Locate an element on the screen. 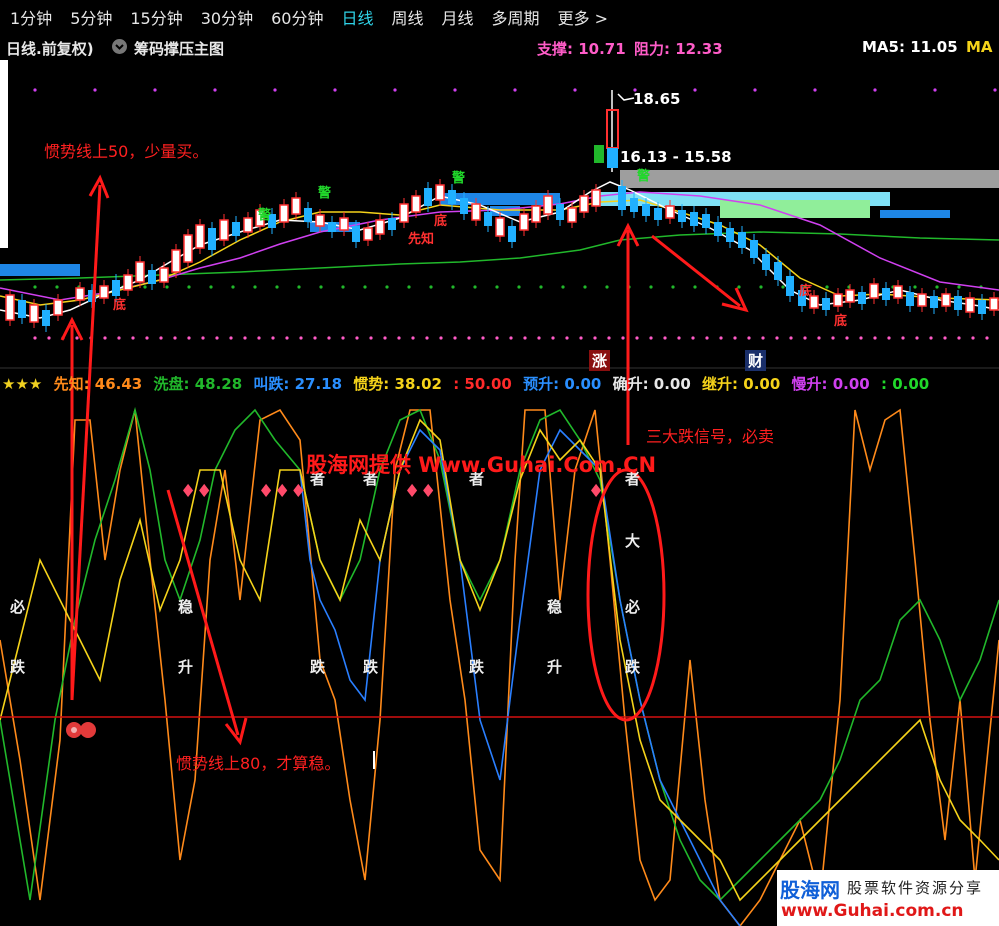  site-badge: 股海网 股票软件资源分享 www.Guhai.com.cn is located at coordinates (888, 898).